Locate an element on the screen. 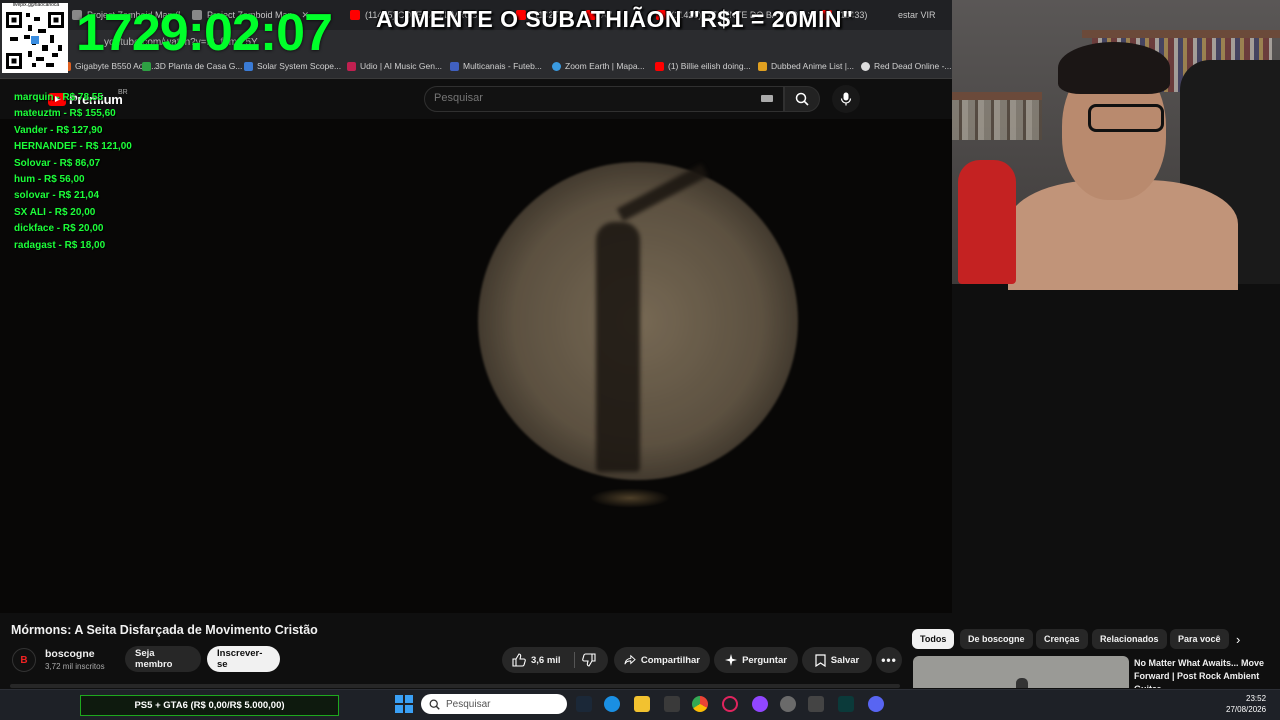 Image resolution: width=1280 pixels, height=720 pixels. donor-item: mateuztm - R$ 155,60 is located at coordinates (65, 114).